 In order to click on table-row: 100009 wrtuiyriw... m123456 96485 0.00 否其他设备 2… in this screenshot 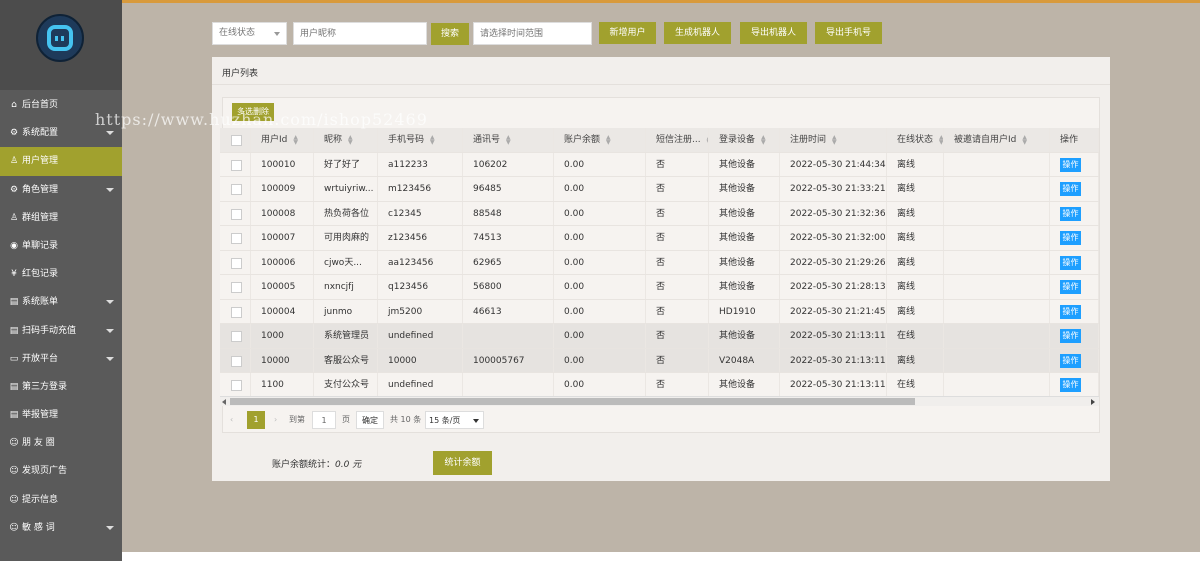, I will do `click(659, 189)`.